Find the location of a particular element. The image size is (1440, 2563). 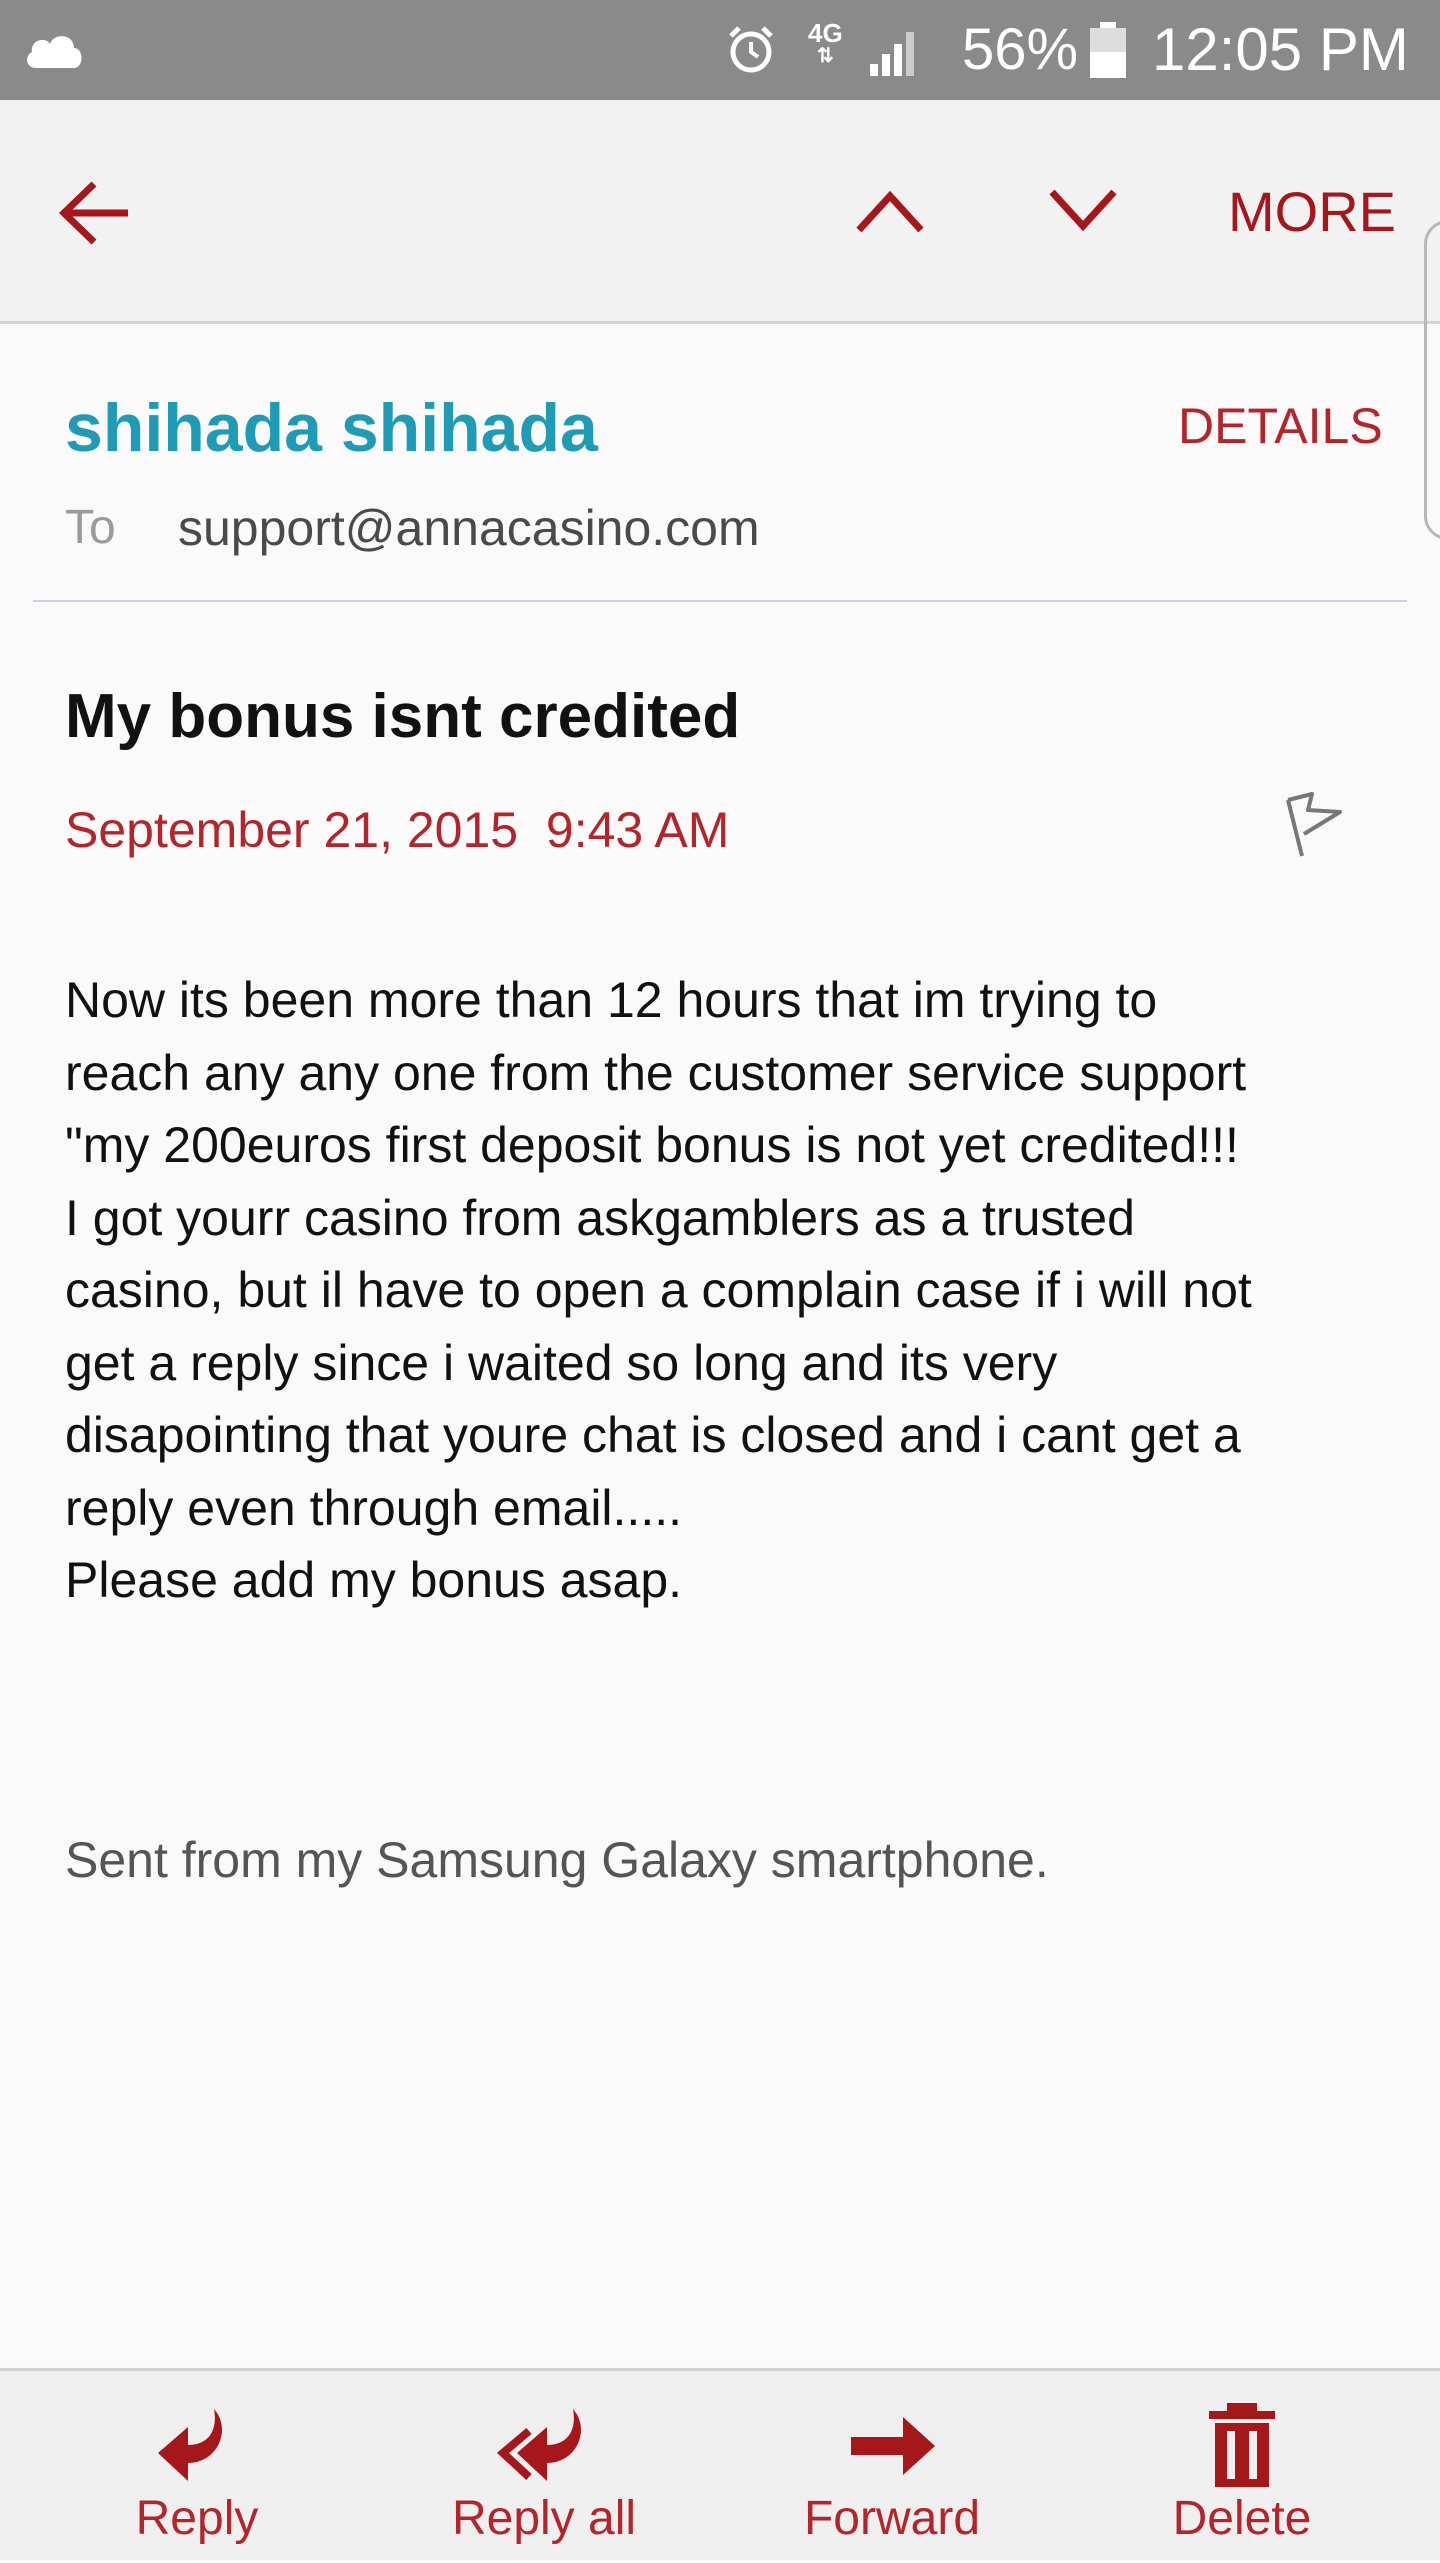

reply-label: Reply is located at coordinates (197, 2518).